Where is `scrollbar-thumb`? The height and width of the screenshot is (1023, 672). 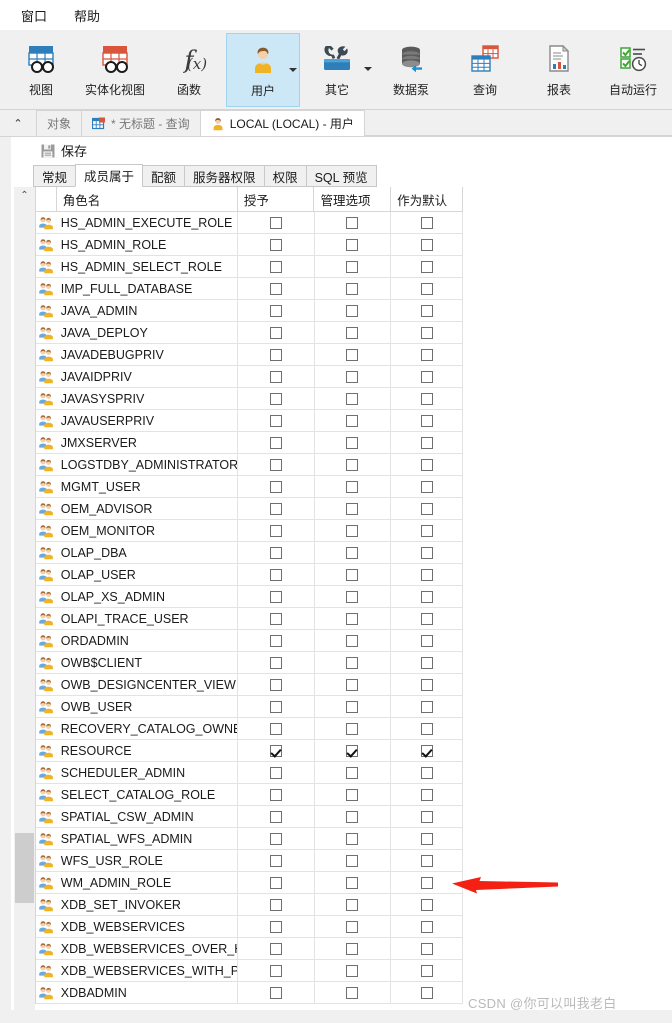 scrollbar-thumb is located at coordinates (24, 868).